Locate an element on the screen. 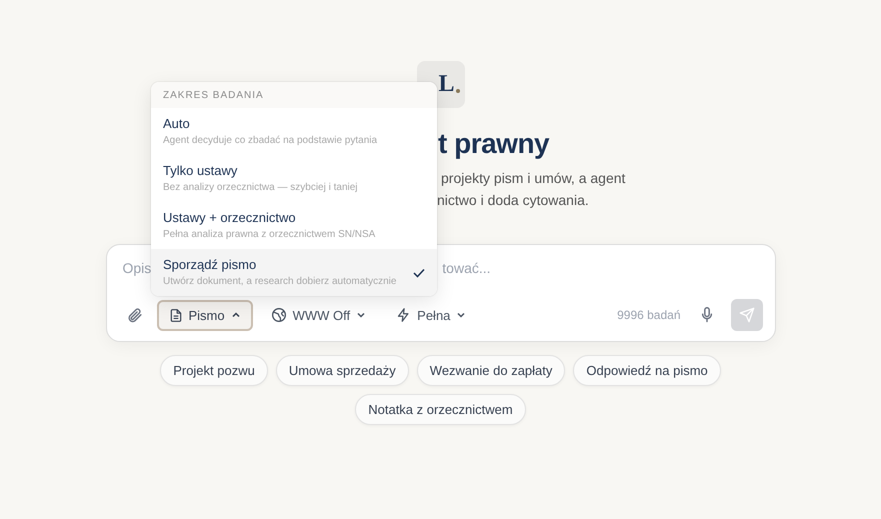  menu-item: Ustawy + orzecznictwo Pełna analiza prawna z orzecznictwem SN/NSA is located at coordinates (294, 225).